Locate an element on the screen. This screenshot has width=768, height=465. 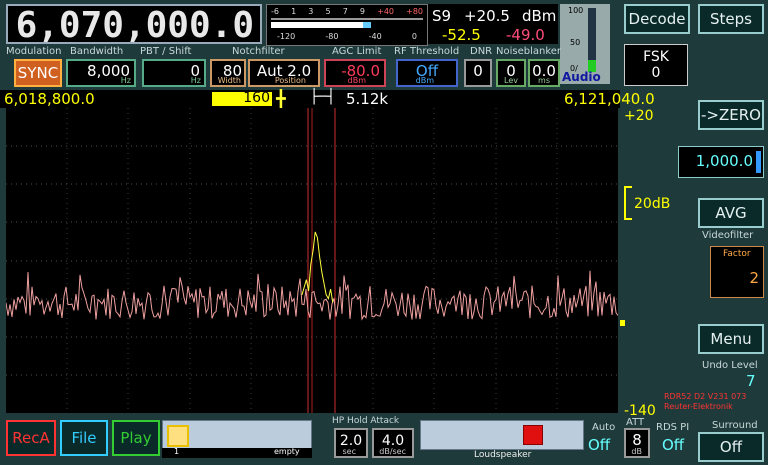
att-field: 8 dB is located at coordinates (637, 443).